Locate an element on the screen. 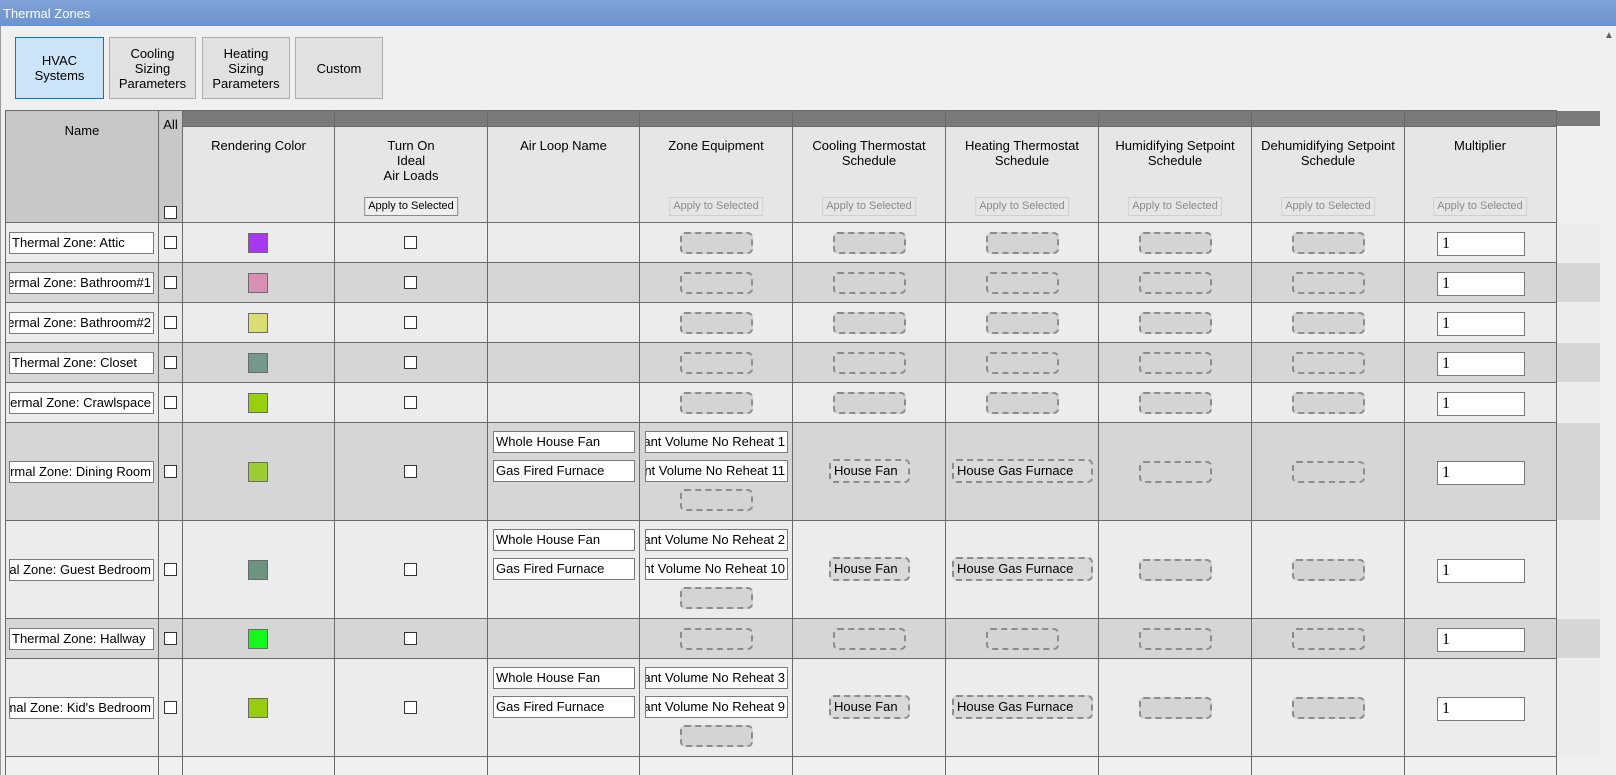 The height and width of the screenshot is (775, 1616). vertical-scrollbar: ▲ is located at coordinates (1608, 400).